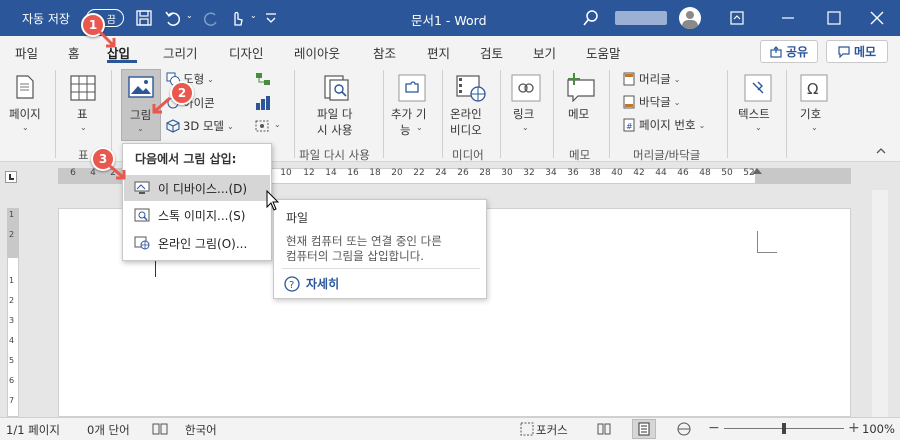 The width and height of the screenshot is (900, 440). I want to click on pages-button: 페이지 ⌄, so click(26, 105).